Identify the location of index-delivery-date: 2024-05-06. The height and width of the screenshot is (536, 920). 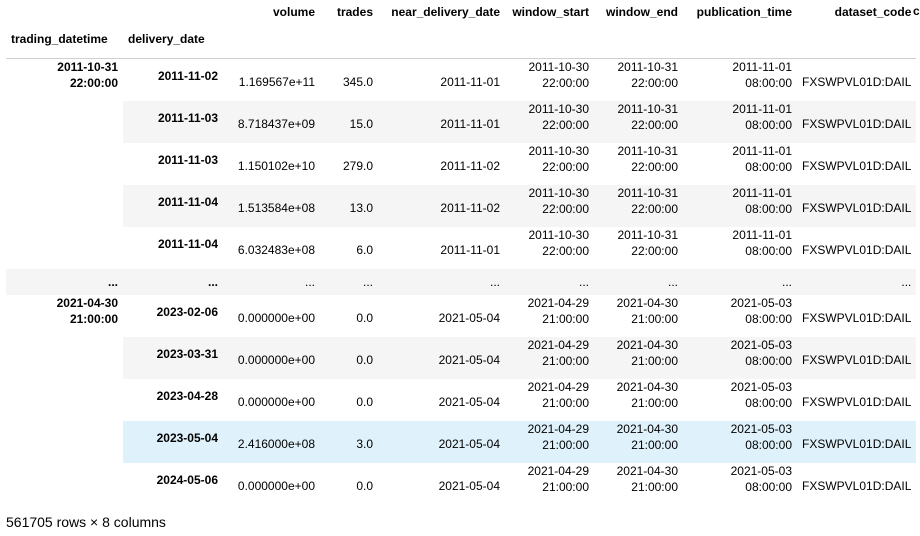
(173, 483).